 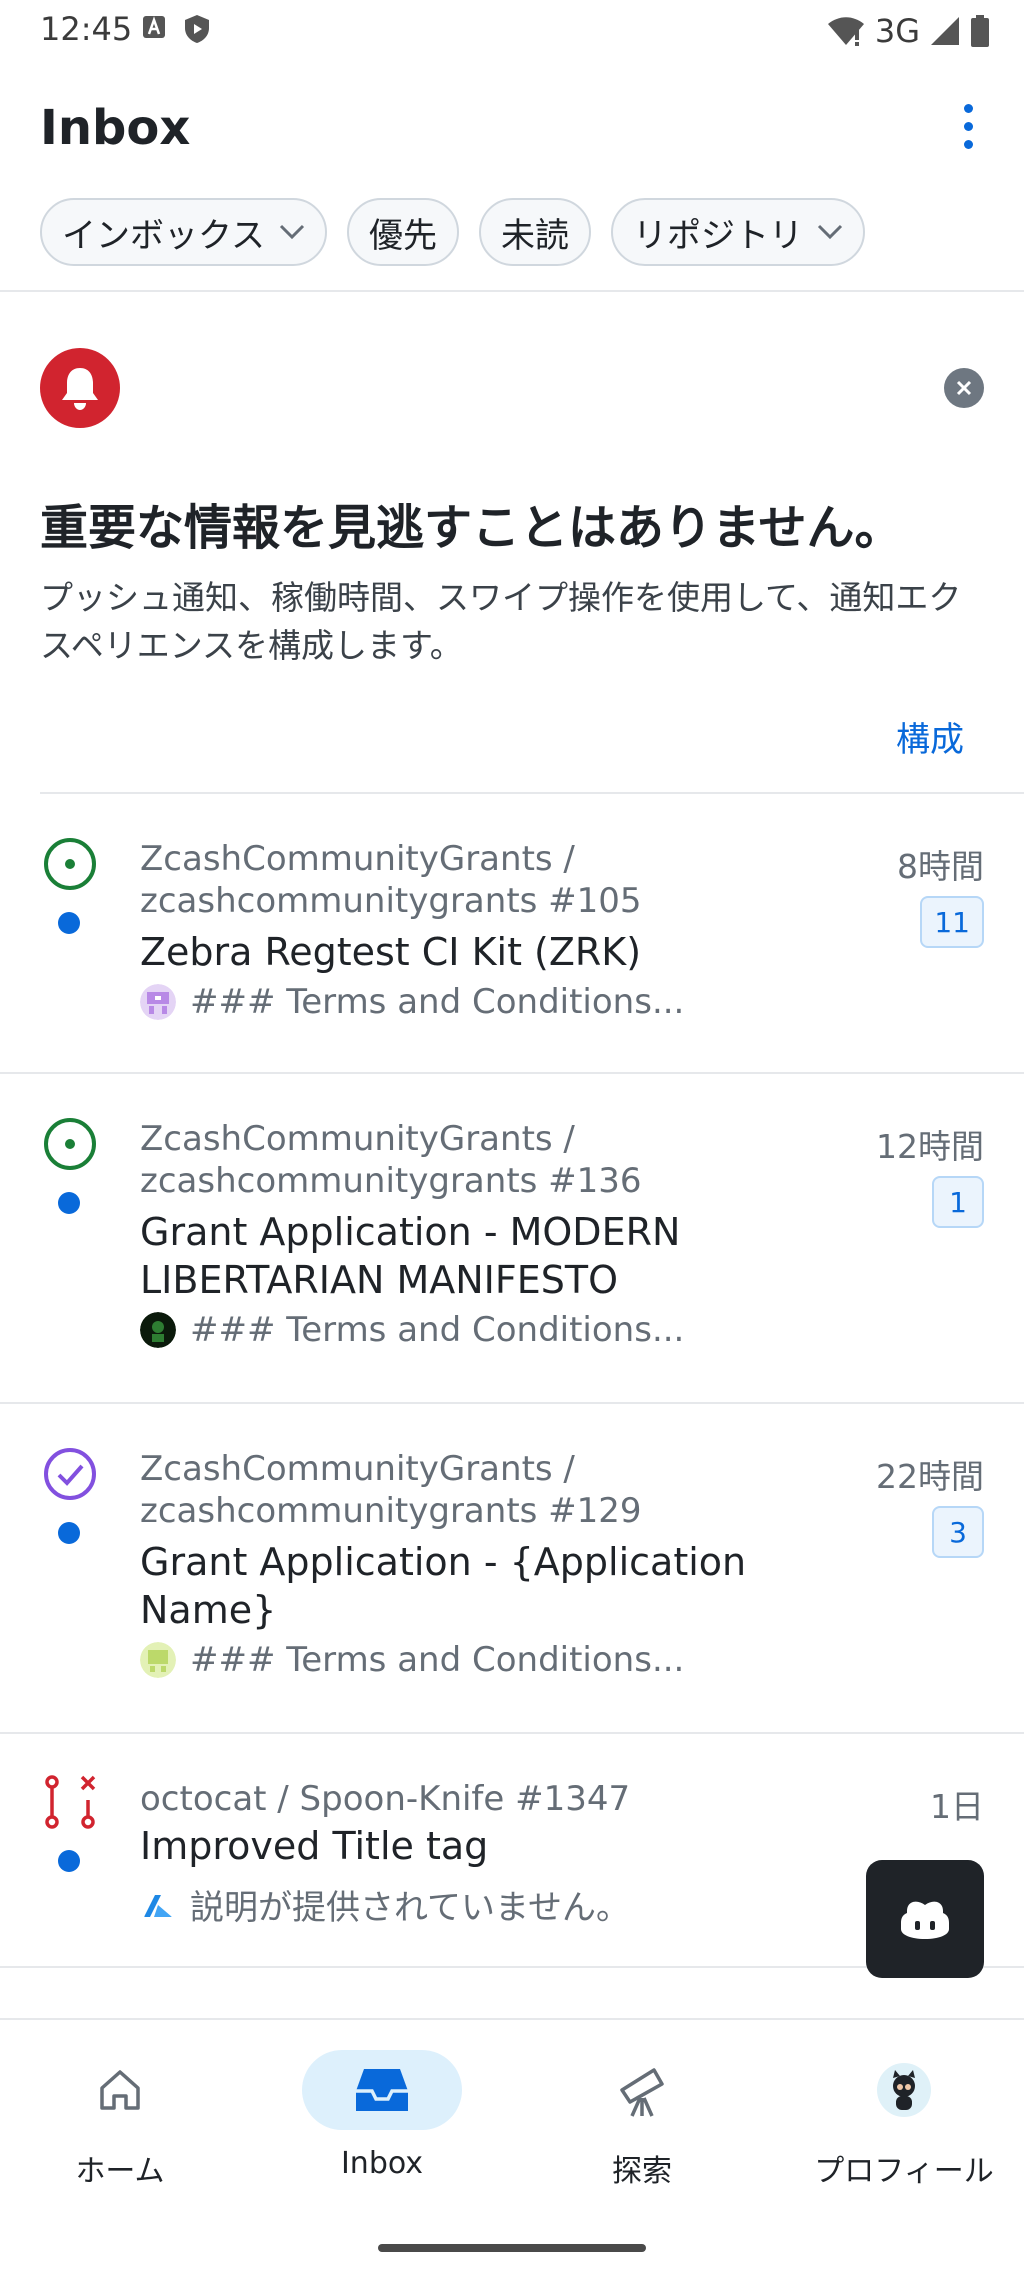 I want to click on notification-title: Zebra Regtest CI Kit (ZRK), so click(x=391, y=952).